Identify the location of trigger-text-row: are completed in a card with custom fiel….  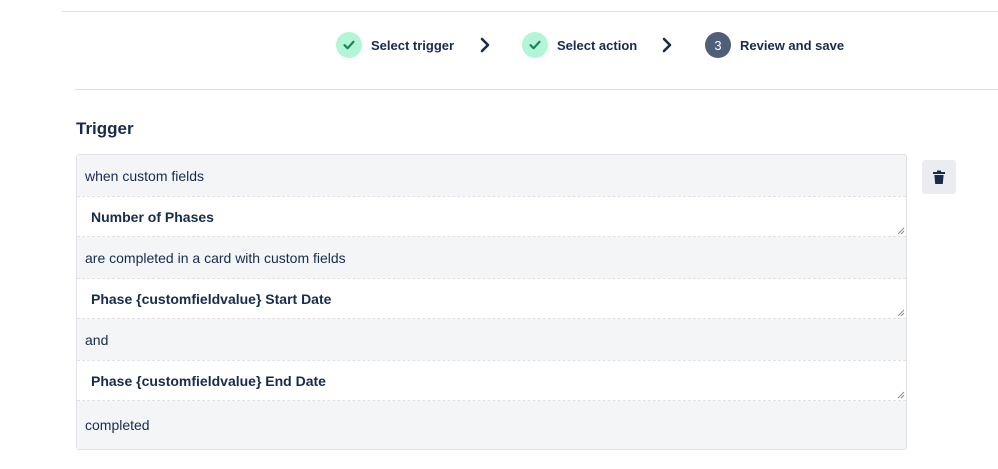
(491, 257).